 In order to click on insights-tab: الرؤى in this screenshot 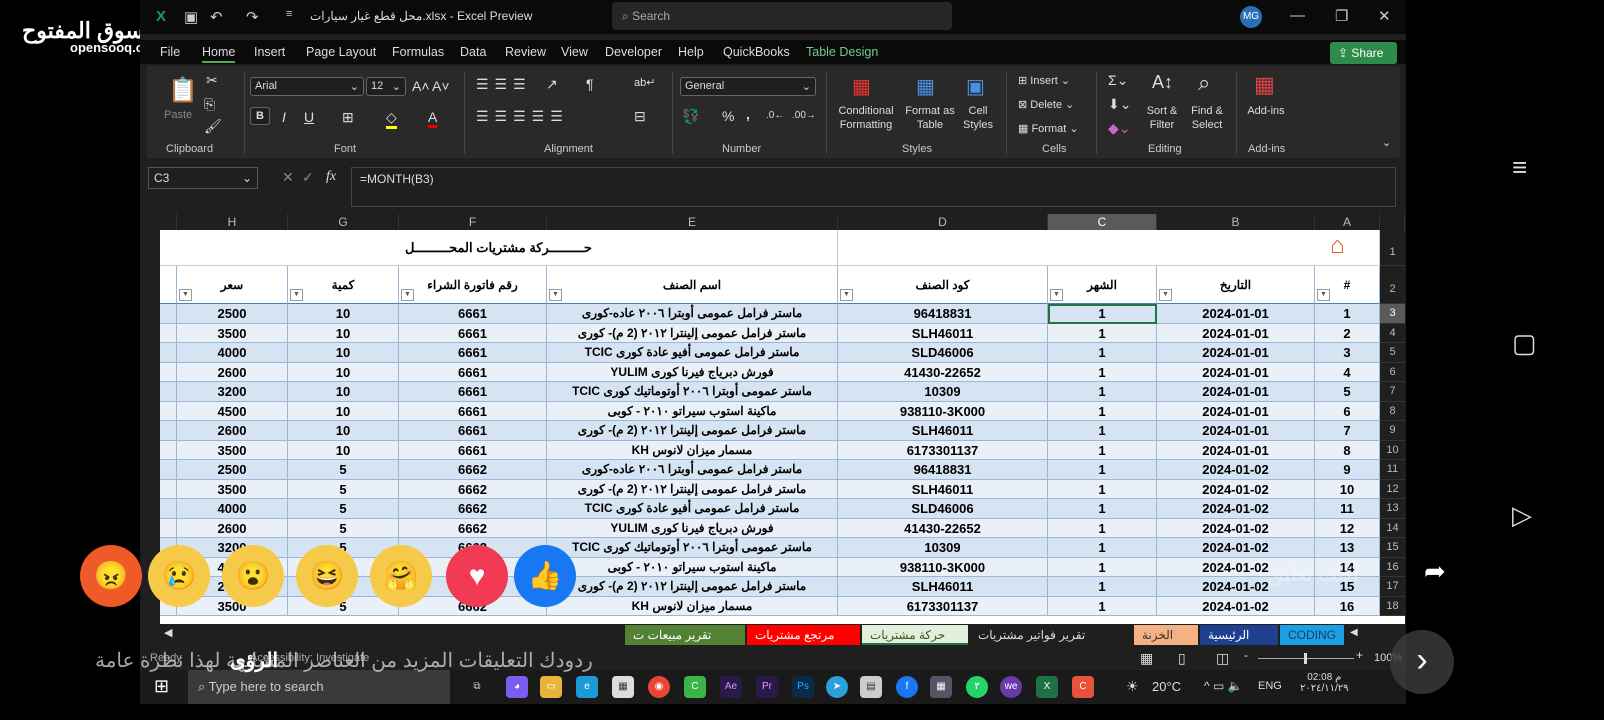, I will do `click(254, 660)`.